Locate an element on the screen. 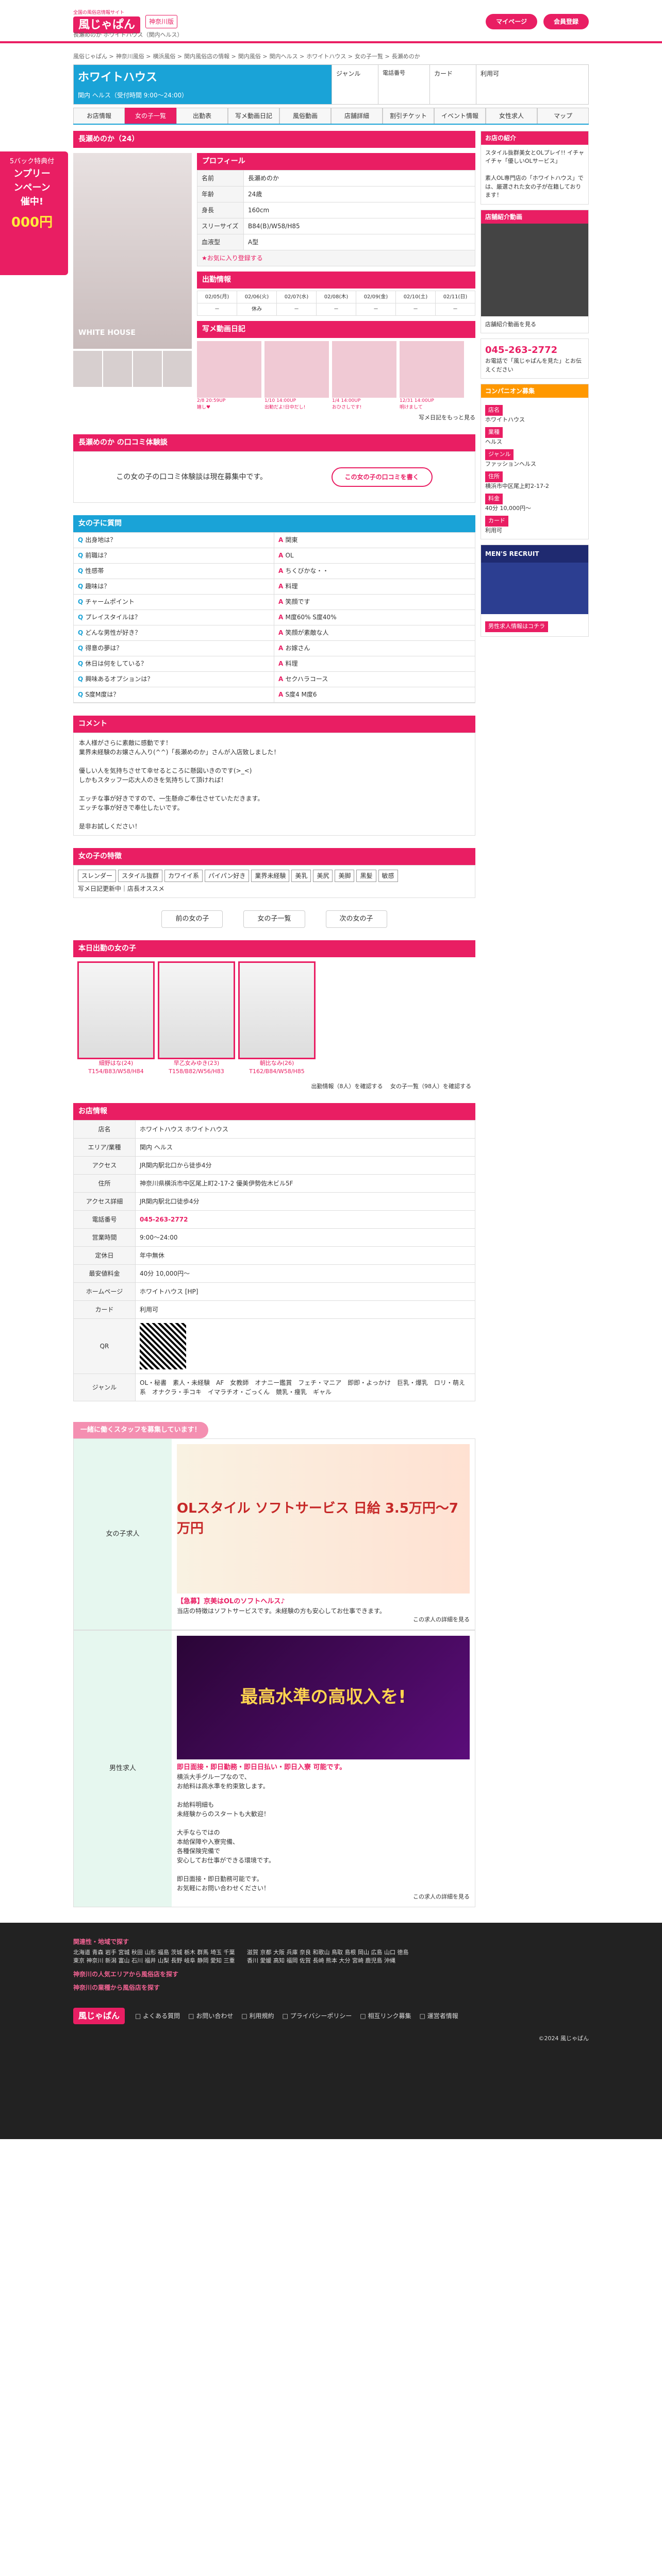 Image resolution: width=662 pixels, height=2576 pixels. footer-link: 北海道 is located at coordinates (82, 1953).